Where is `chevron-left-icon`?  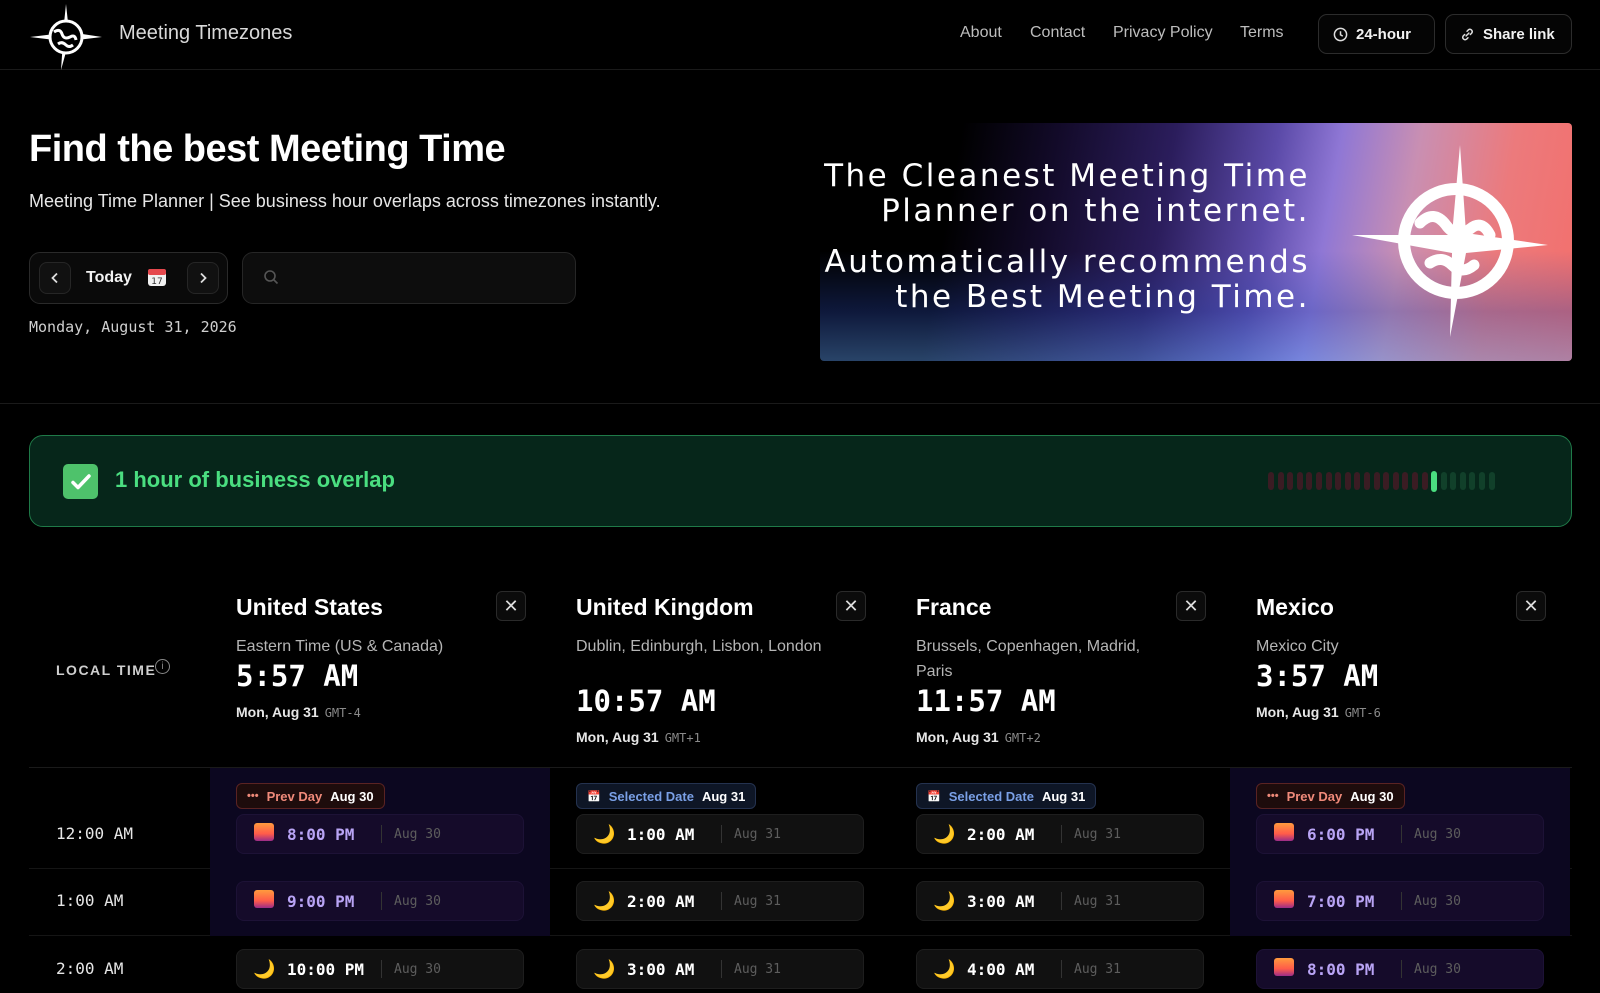 chevron-left-icon is located at coordinates (54, 278).